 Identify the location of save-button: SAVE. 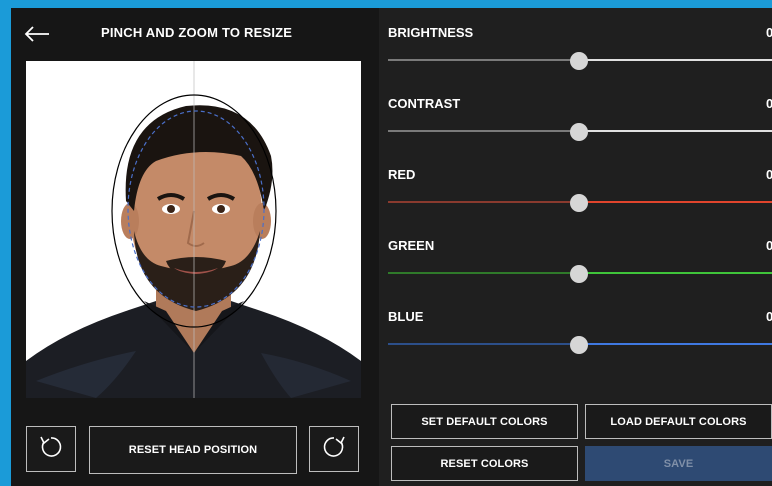
(678, 463).